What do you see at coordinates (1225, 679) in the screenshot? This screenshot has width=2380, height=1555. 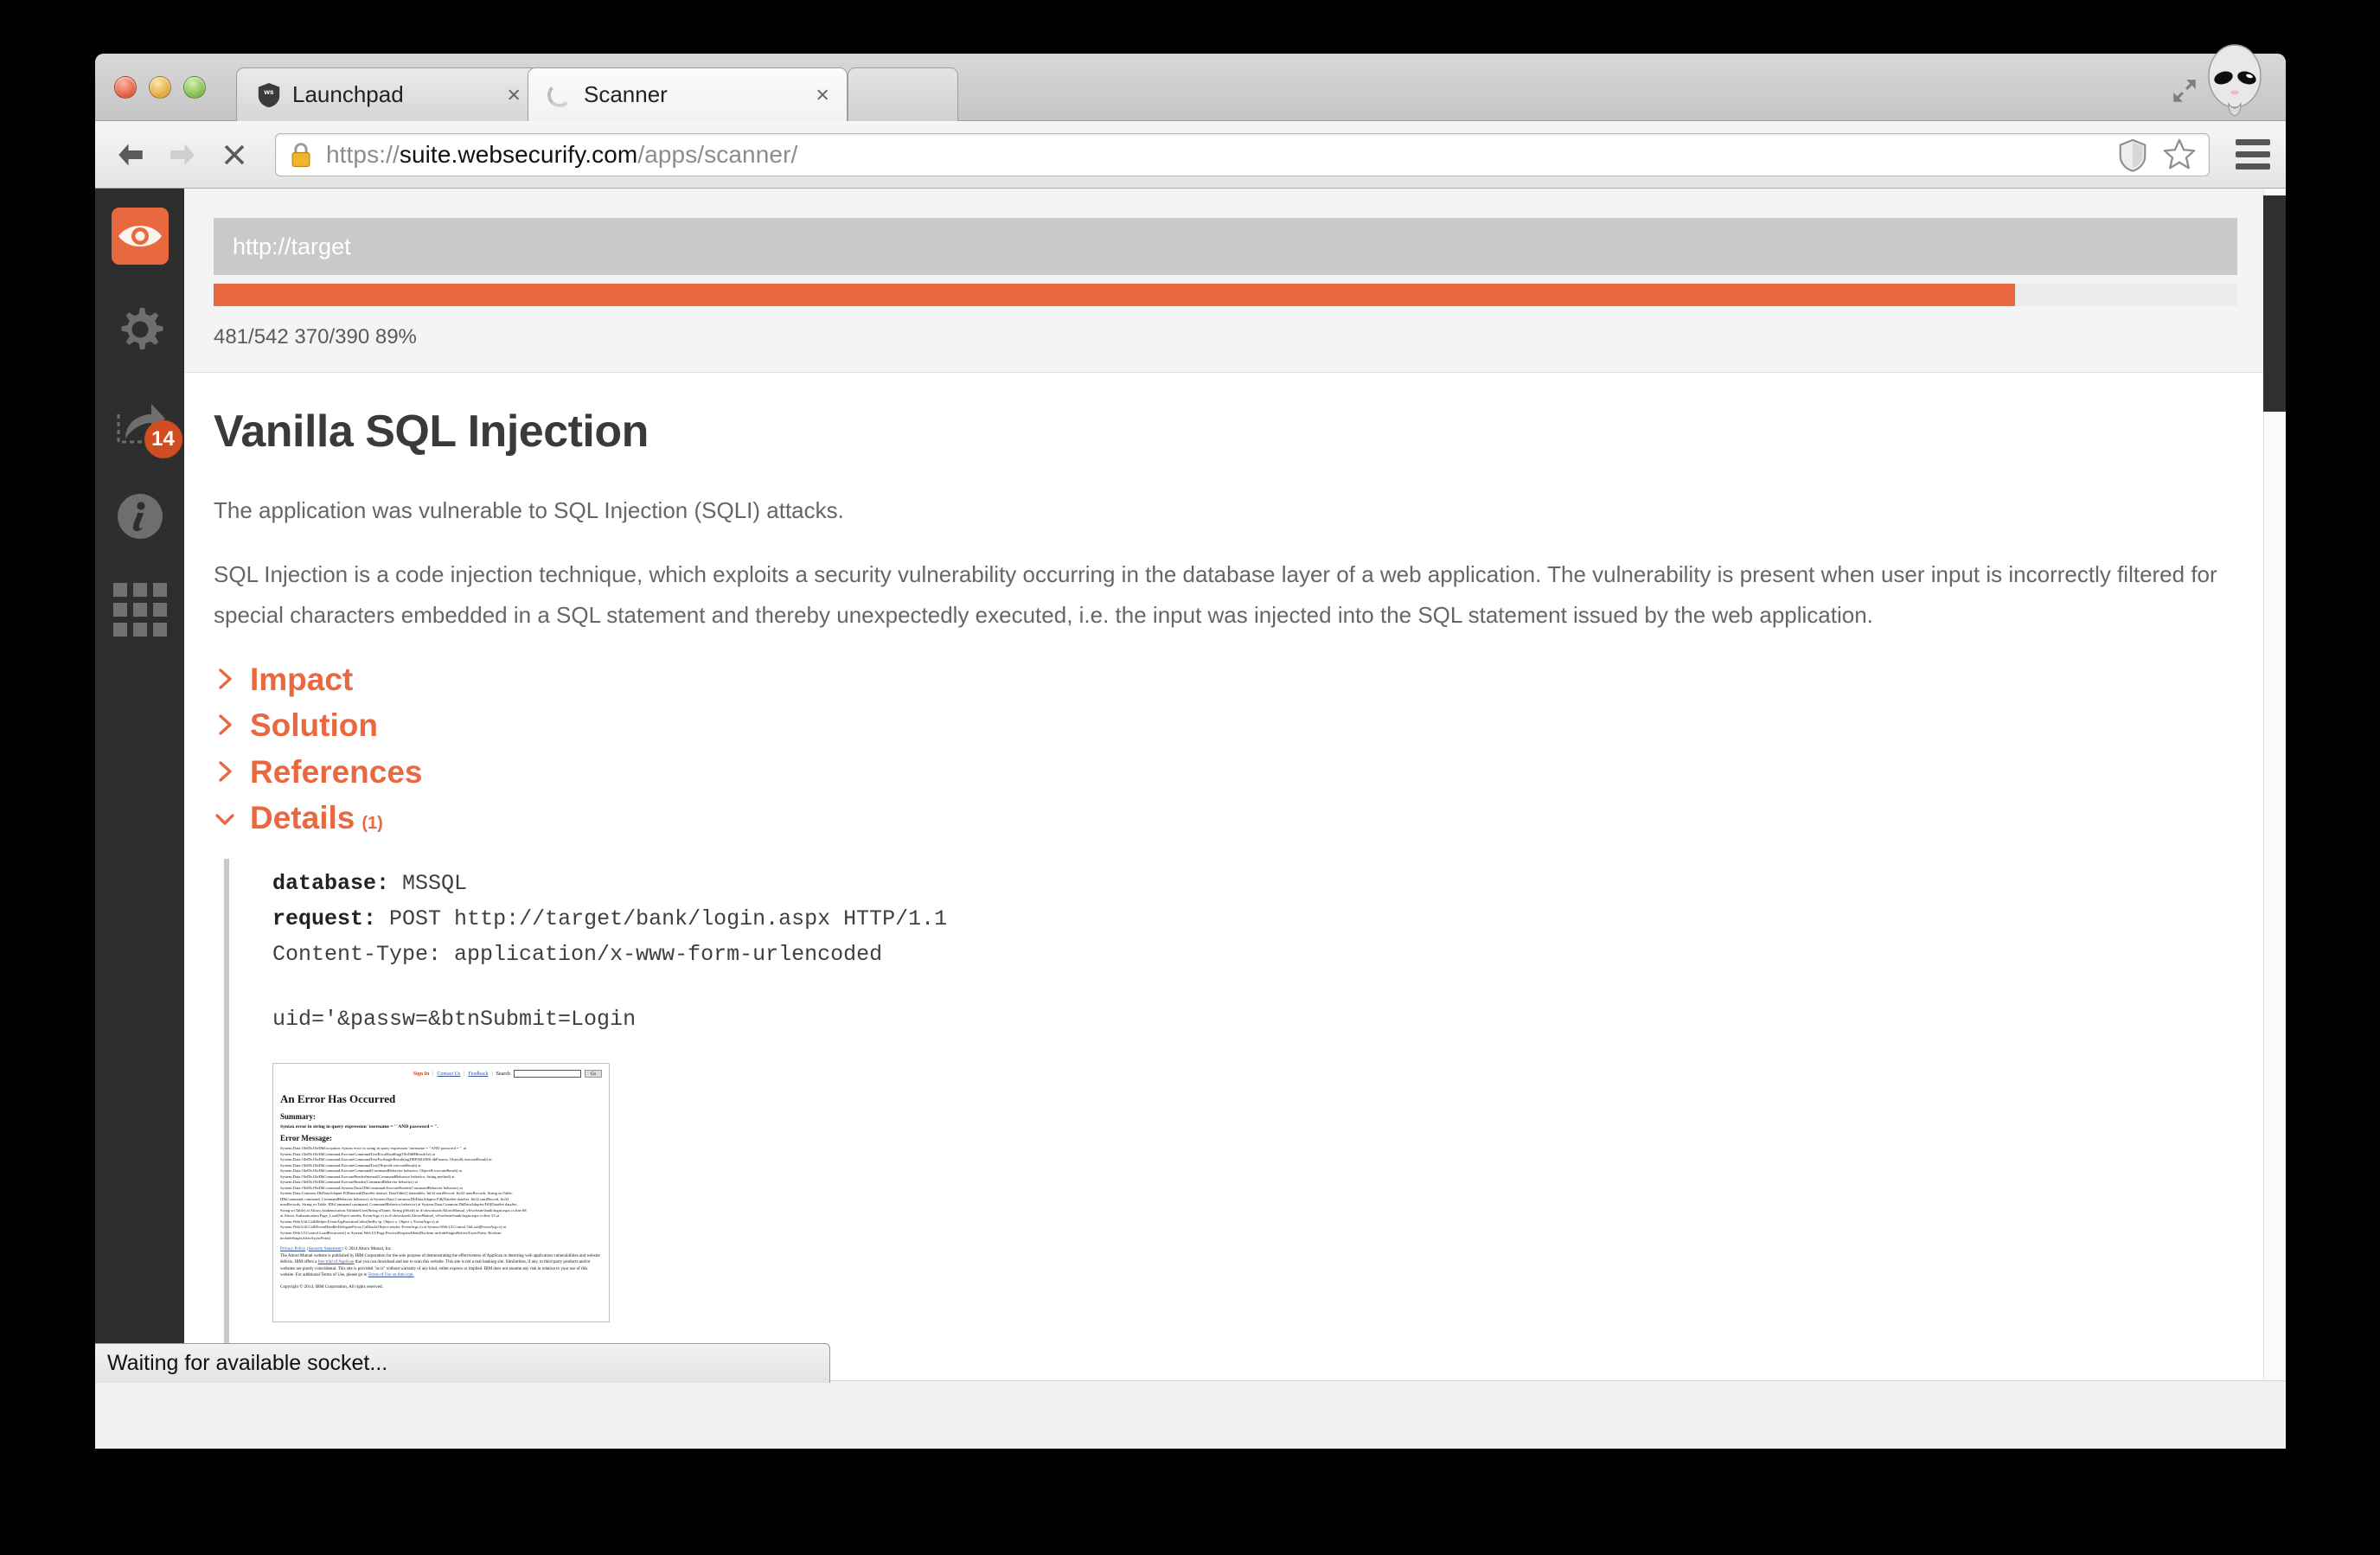 I see `section-impact: Impact` at bounding box center [1225, 679].